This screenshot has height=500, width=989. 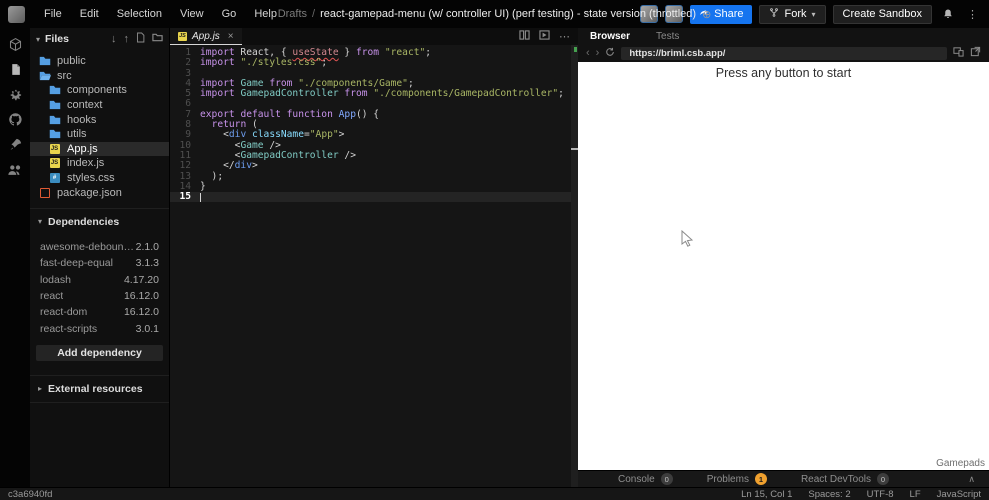 What do you see at coordinates (610, 36) in the screenshot?
I see `preview-tab-browser: Browser` at bounding box center [610, 36].